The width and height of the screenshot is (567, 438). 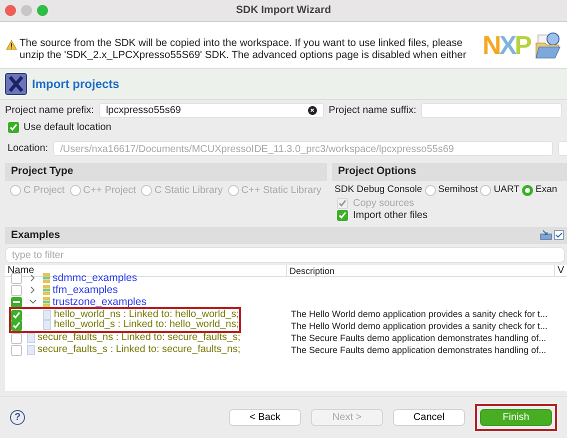 What do you see at coordinates (139, 338) in the screenshot?
I see `tree-item: secure_faults_ns : Linked to: secure_faults_s;` at bounding box center [139, 338].